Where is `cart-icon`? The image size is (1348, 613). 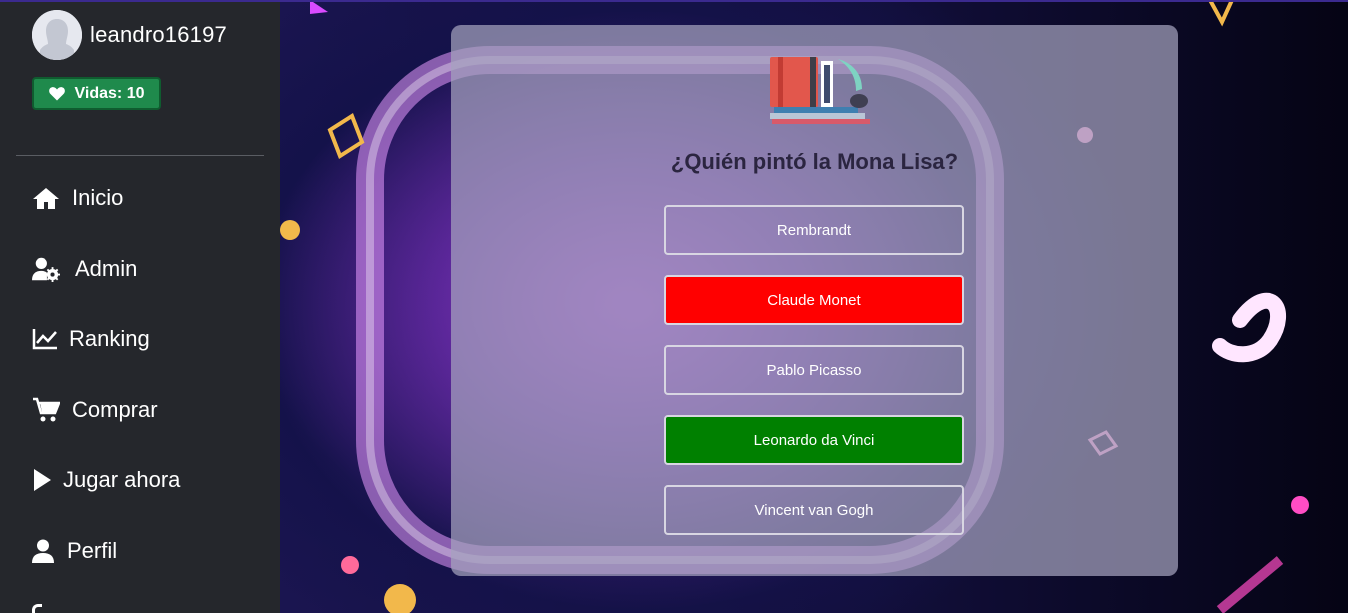
cart-icon is located at coordinates (46, 410).